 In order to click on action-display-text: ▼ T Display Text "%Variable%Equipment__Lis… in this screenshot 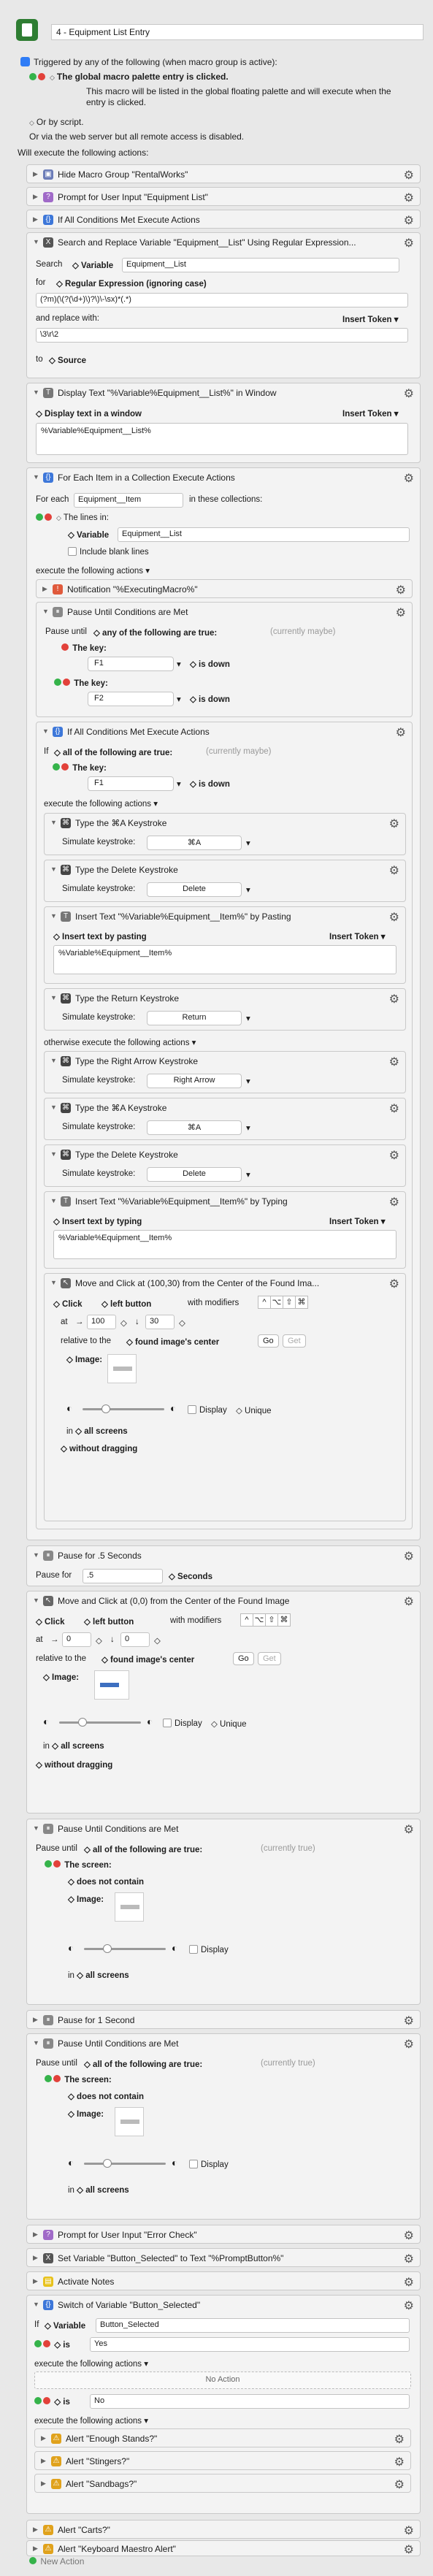, I will do `click(223, 423)`.